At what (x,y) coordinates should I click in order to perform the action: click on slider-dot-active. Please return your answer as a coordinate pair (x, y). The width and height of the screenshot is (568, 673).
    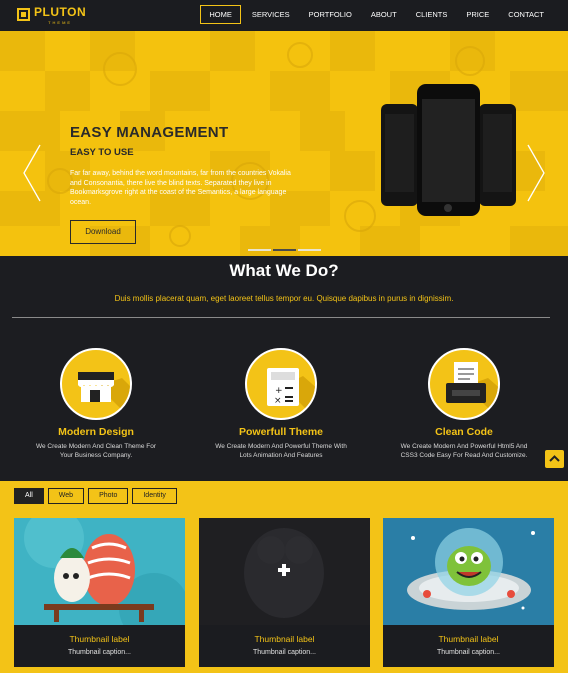
    Looking at the image, I should click on (284, 250).